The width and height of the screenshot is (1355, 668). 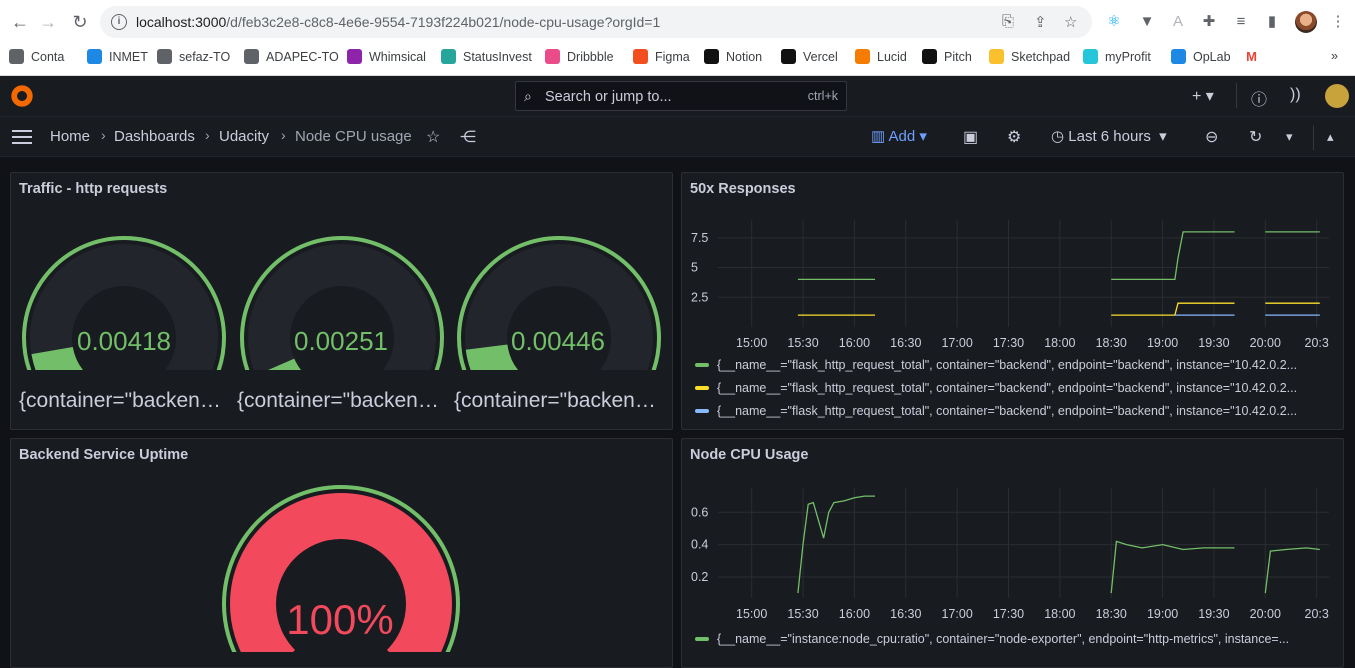 I want to click on x-tick-label: 18:00, so click(x=1059, y=343).